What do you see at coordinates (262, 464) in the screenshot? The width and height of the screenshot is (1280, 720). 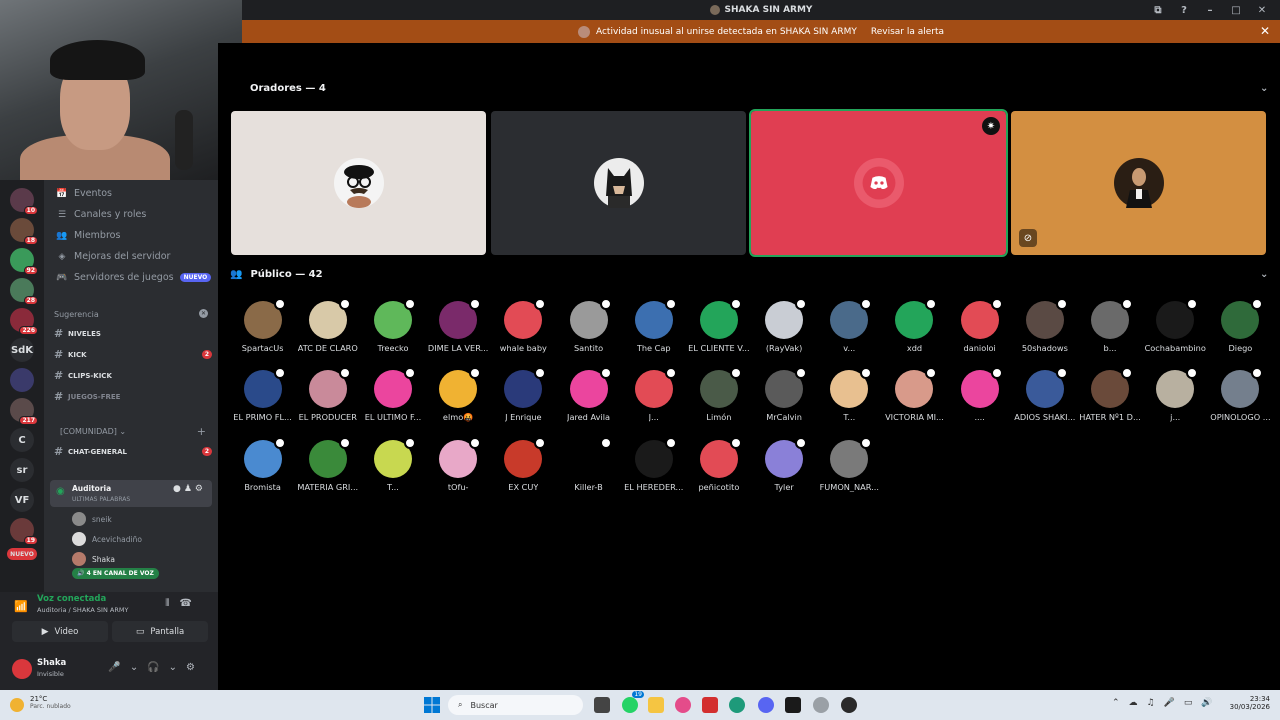 I see `audience-member: Bromista` at bounding box center [262, 464].